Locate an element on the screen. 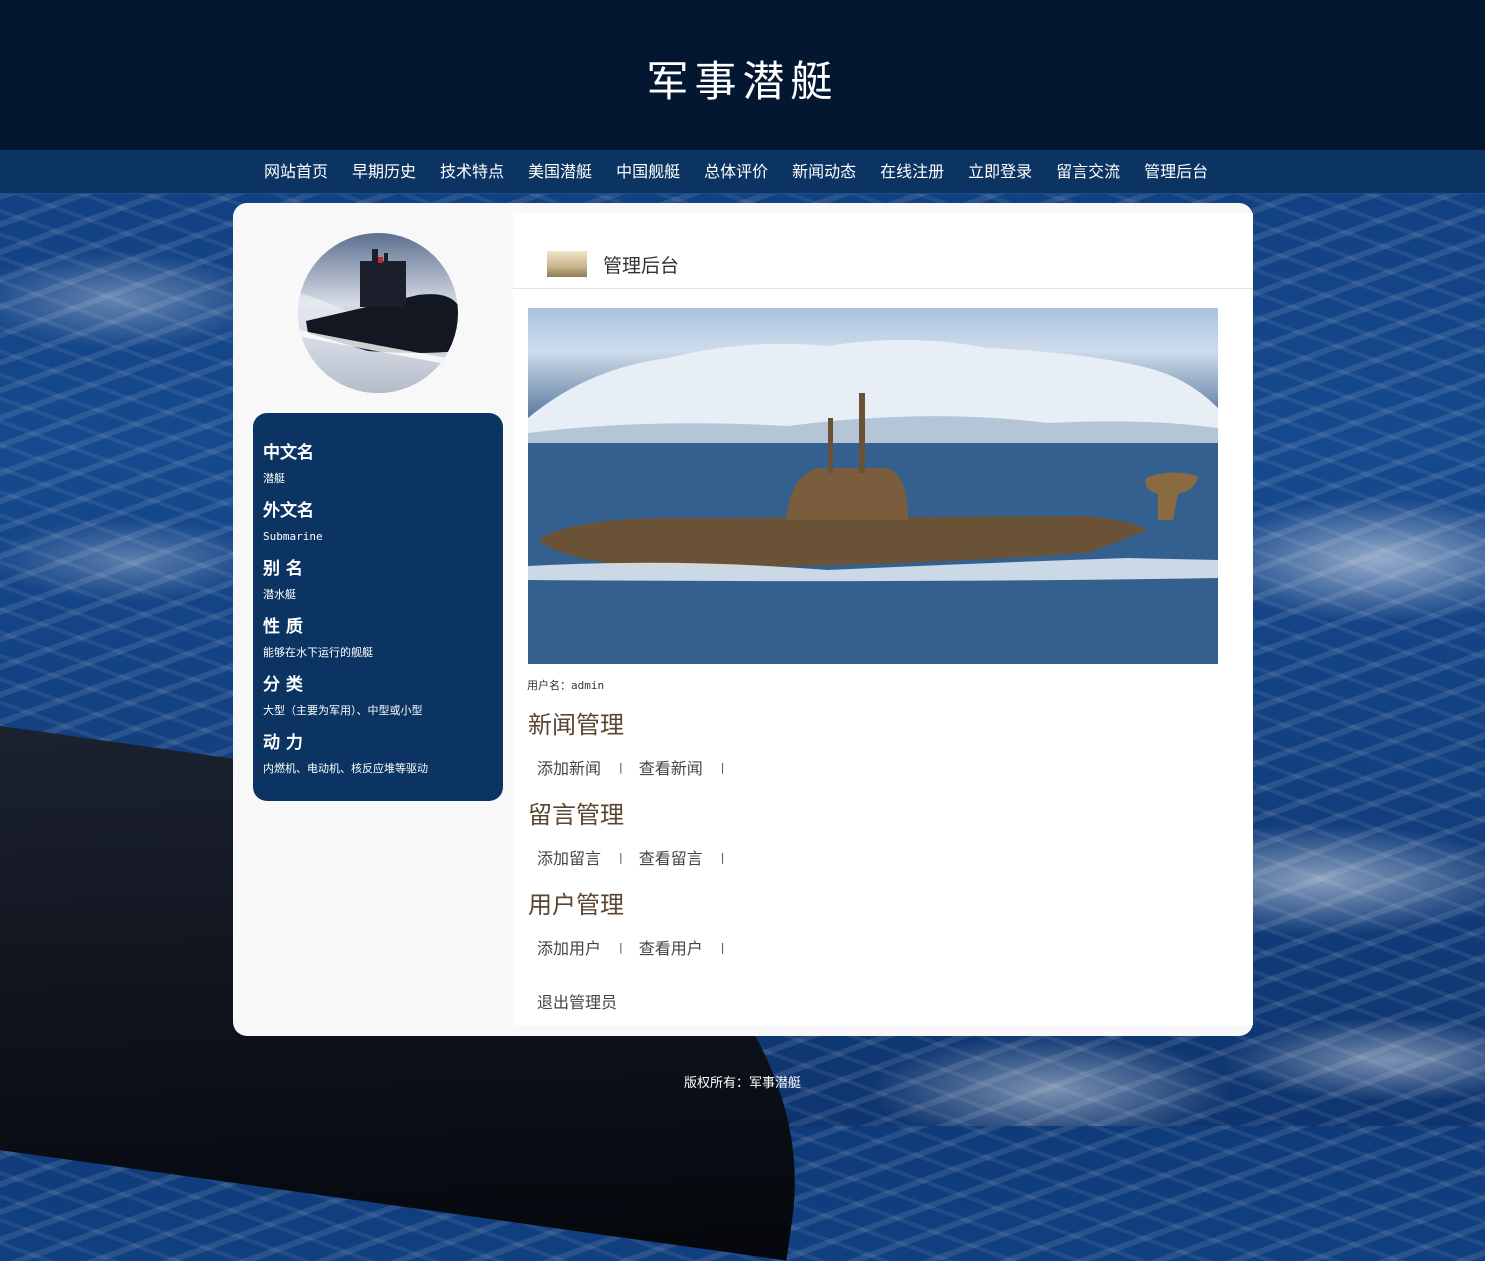 This screenshot has width=1485, height=1261. username-label: 用户名：admin is located at coordinates (566, 685).